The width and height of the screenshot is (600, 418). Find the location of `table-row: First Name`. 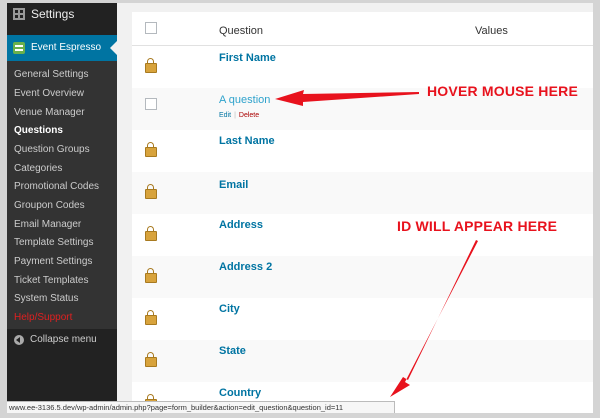

table-row: First Name is located at coordinates (362, 67).